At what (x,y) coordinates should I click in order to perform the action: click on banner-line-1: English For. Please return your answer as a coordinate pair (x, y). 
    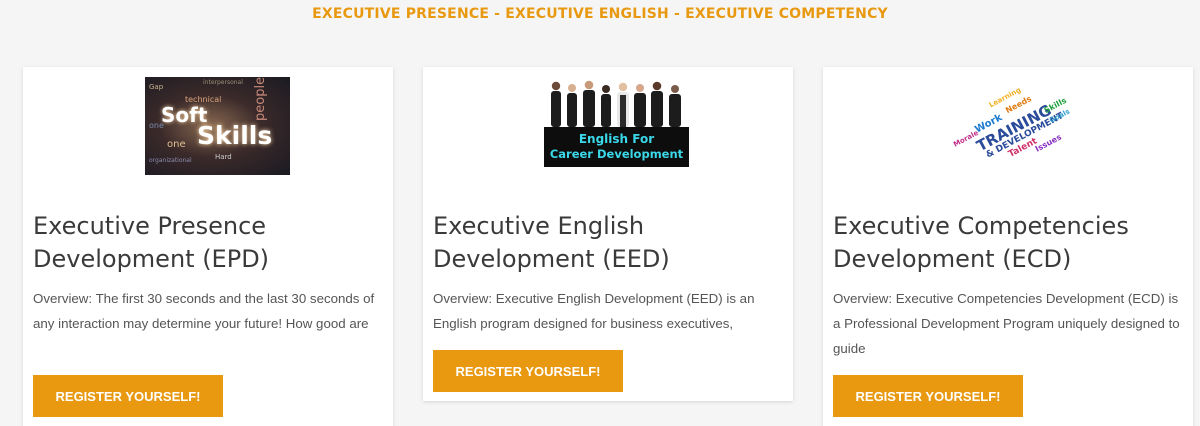
    Looking at the image, I should click on (616, 139).